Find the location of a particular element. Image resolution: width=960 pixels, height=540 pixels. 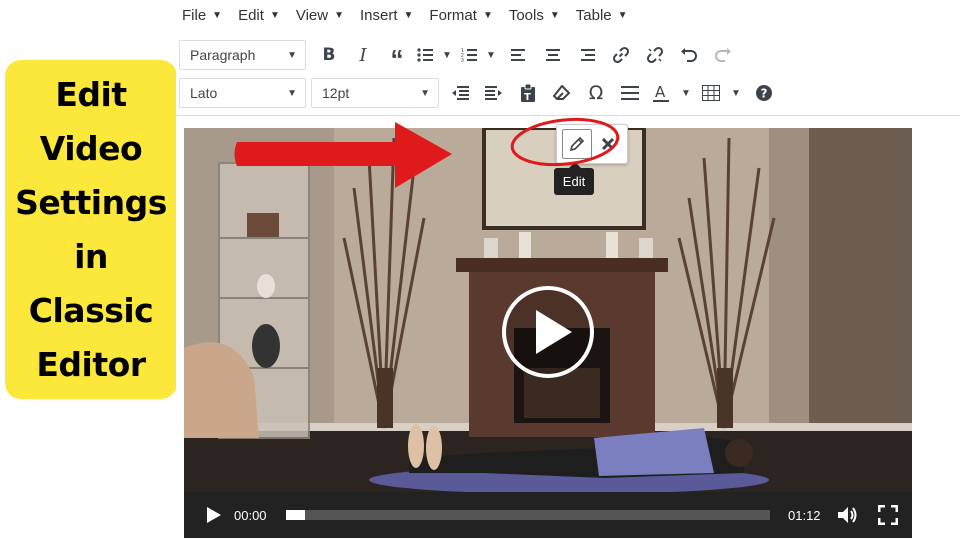

link-icon is located at coordinates (621, 55).